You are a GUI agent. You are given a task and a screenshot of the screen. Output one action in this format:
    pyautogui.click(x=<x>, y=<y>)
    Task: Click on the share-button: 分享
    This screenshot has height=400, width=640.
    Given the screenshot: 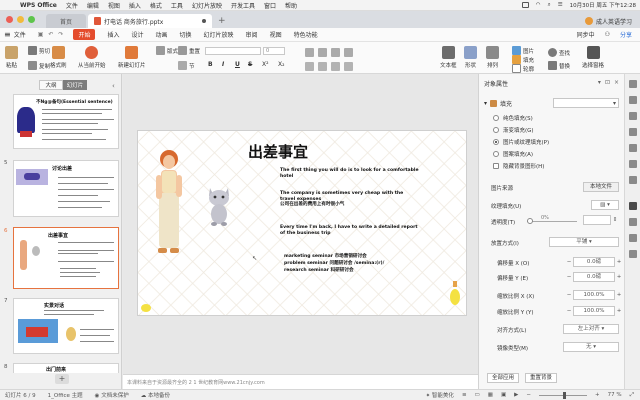 What is the action you would take?
    pyautogui.click(x=626, y=34)
    